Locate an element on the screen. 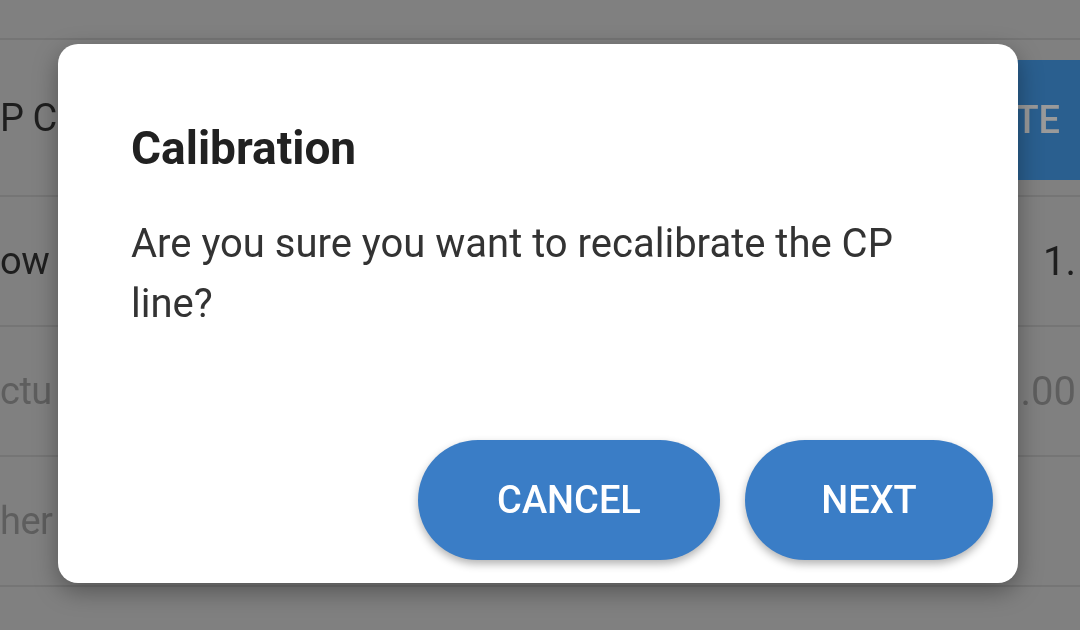 The image size is (1080, 630). dialog-title: Calibration is located at coordinates (244, 148).